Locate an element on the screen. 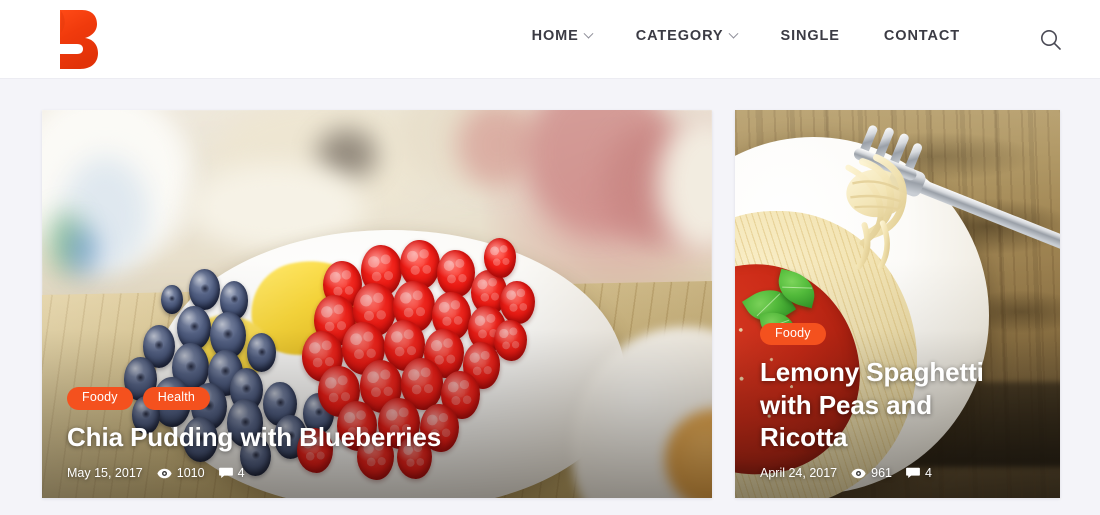  nav-label: CATEGORY is located at coordinates (679, 36).